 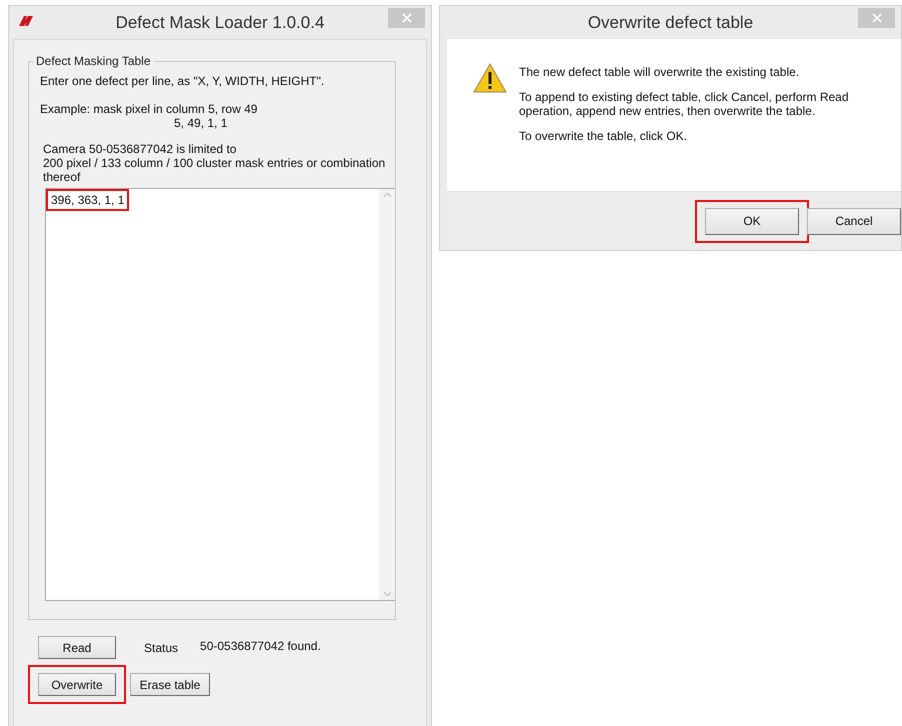 I want to click on status-label: Status, so click(x=161, y=647).